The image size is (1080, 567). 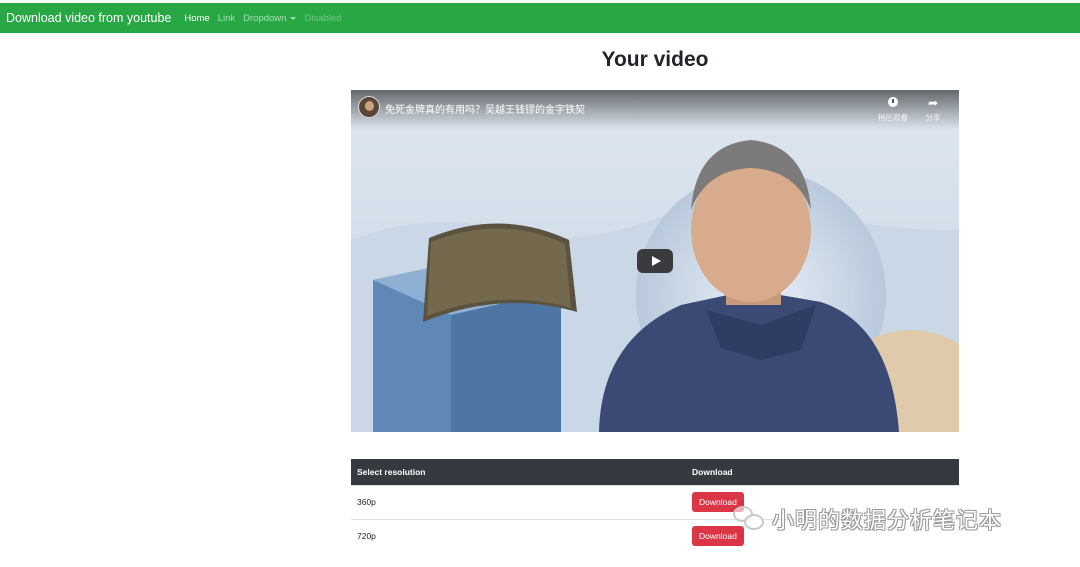 I want to click on play-button, so click(x=655, y=261).